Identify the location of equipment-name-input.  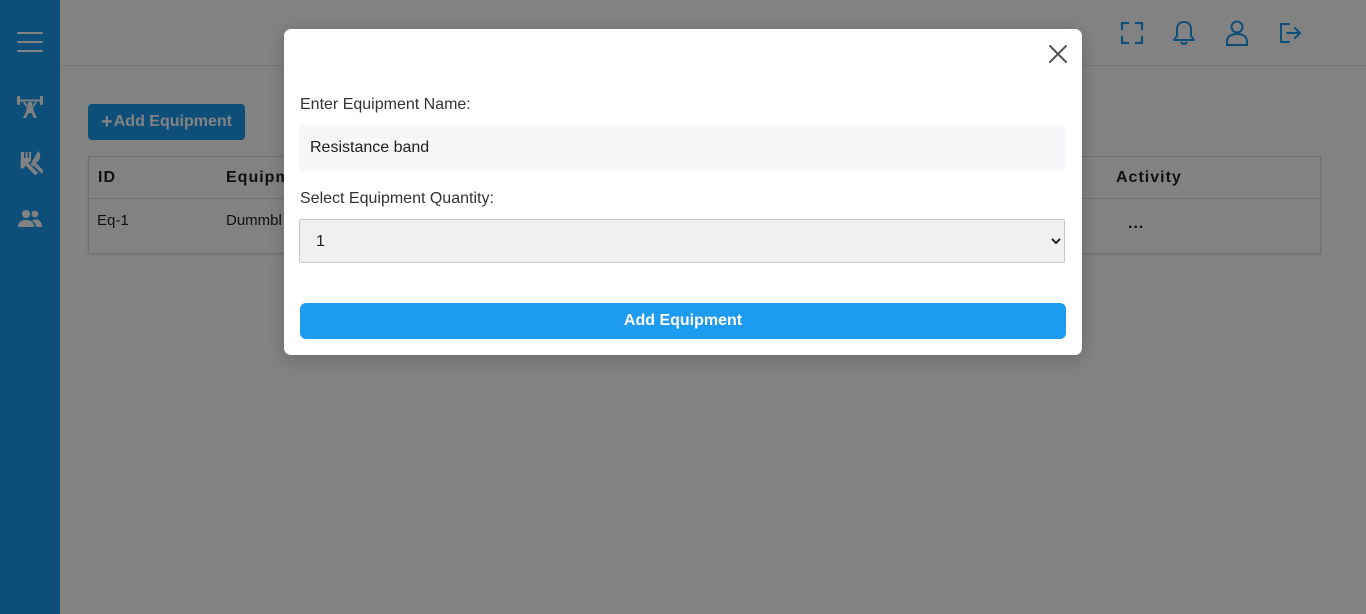
(682, 148).